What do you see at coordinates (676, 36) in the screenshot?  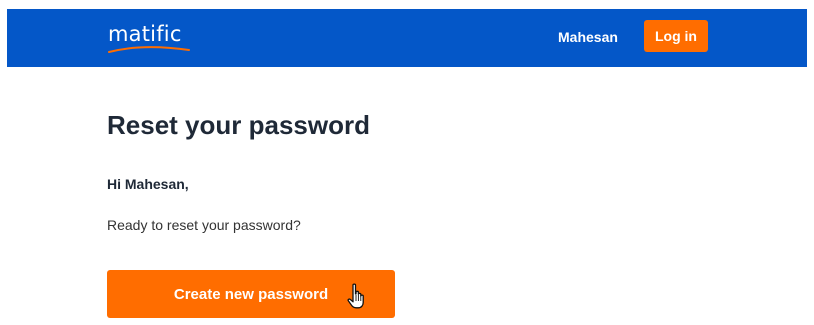 I see `login-button: Log in` at bounding box center [676, 36].